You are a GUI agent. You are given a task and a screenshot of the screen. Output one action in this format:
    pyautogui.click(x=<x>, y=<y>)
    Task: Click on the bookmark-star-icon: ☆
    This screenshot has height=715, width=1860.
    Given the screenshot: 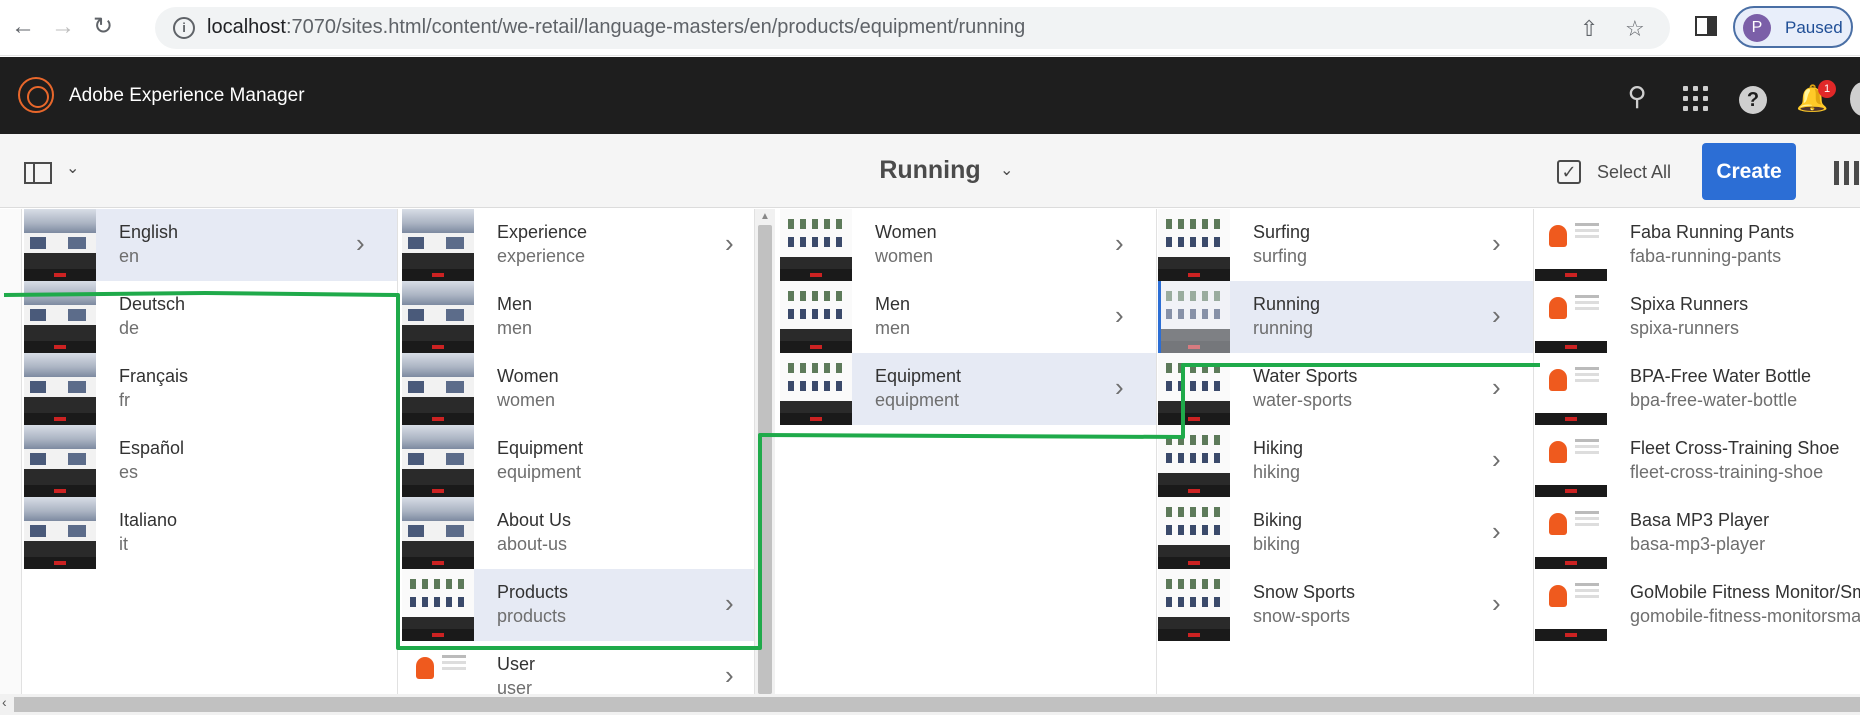 What is the action you would take?
    pyautogui.click(x=1635, y=29)
    